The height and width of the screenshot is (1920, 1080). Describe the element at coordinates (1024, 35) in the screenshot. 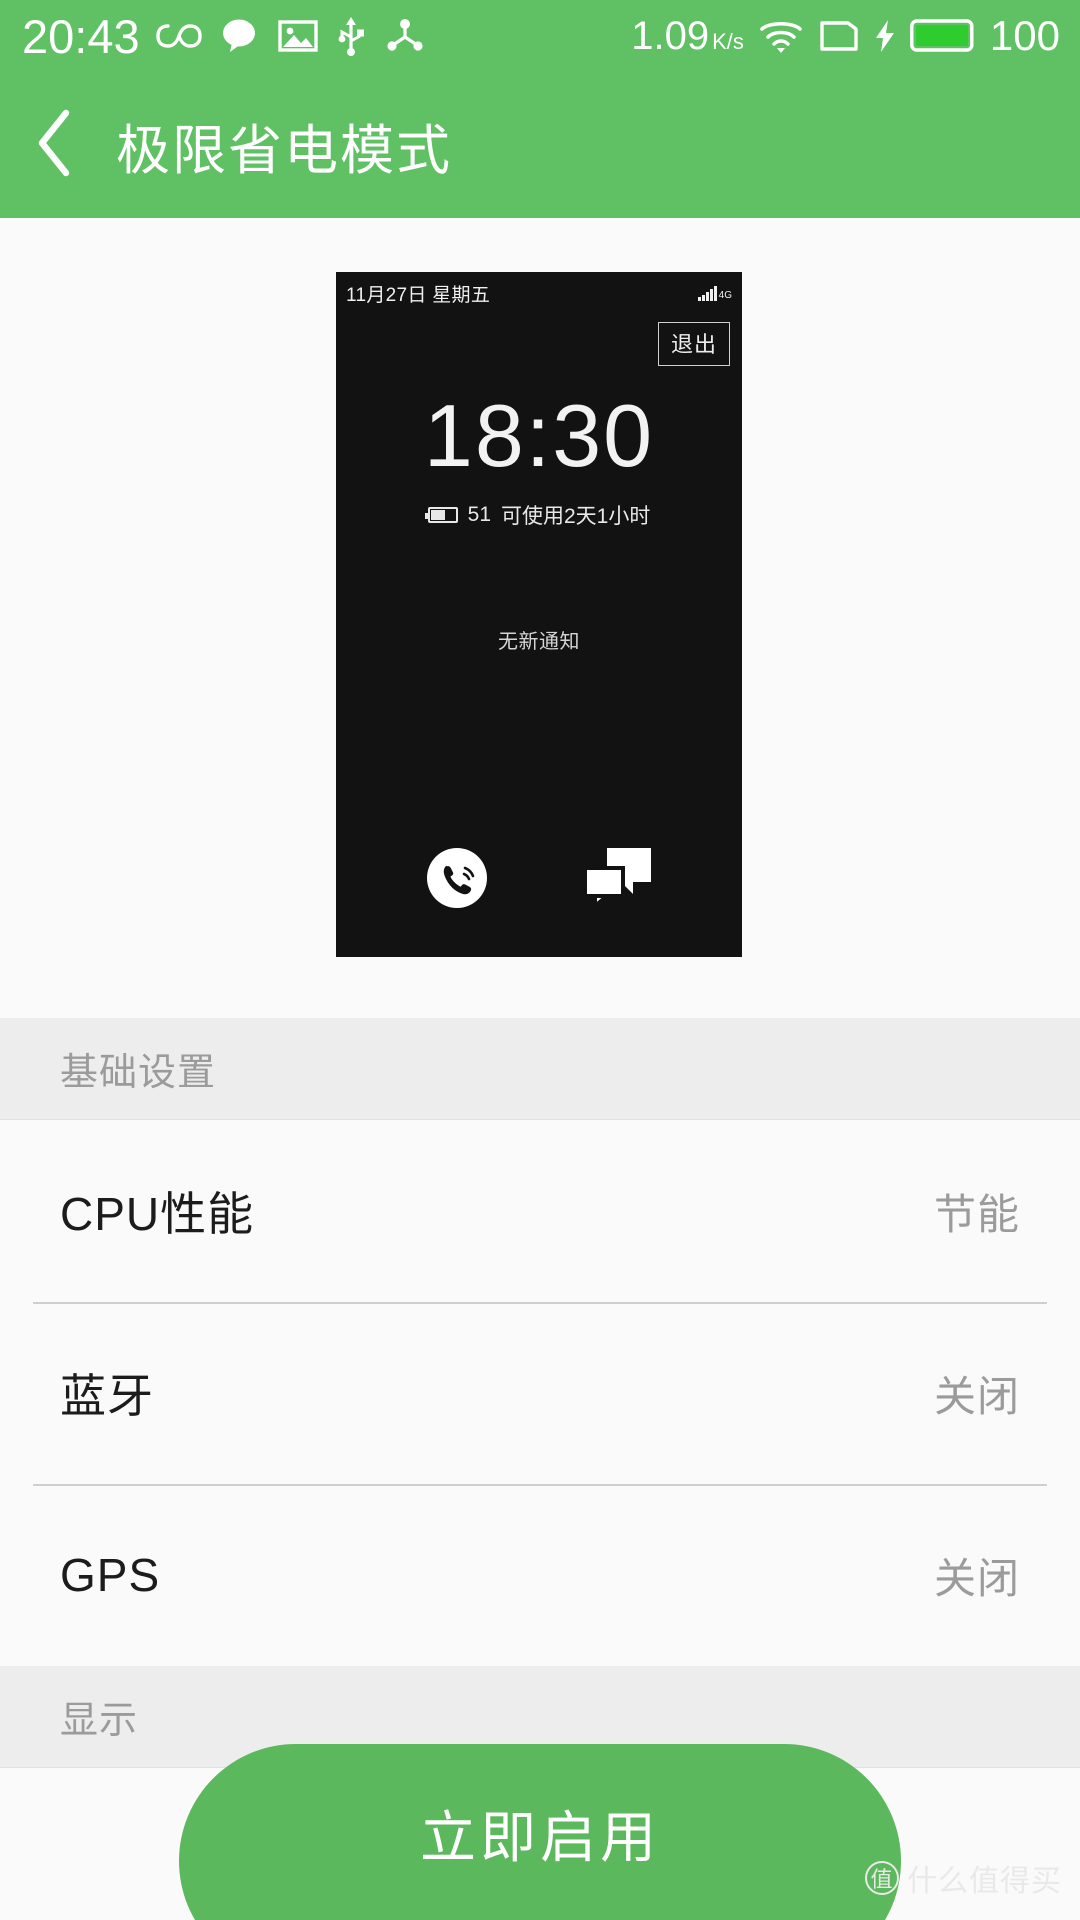

I see `battery-percent: 100` at that location.